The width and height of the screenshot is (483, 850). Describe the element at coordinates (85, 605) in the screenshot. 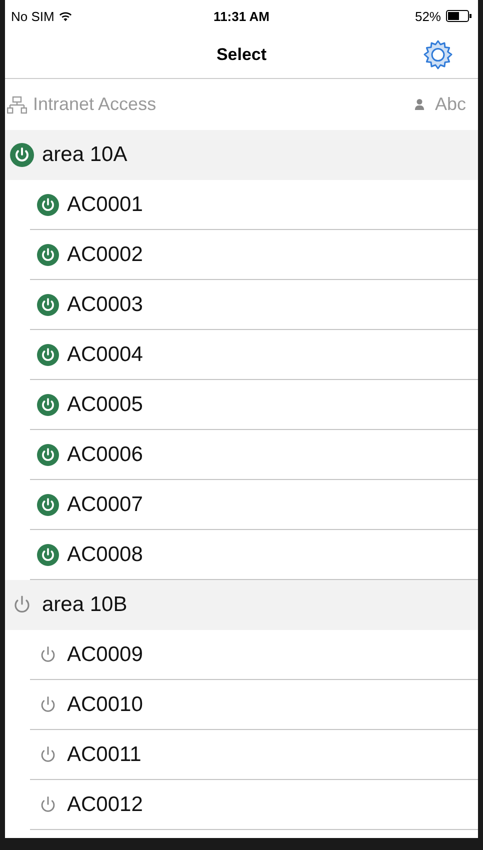

I see `group-name: area 10B` at that location.